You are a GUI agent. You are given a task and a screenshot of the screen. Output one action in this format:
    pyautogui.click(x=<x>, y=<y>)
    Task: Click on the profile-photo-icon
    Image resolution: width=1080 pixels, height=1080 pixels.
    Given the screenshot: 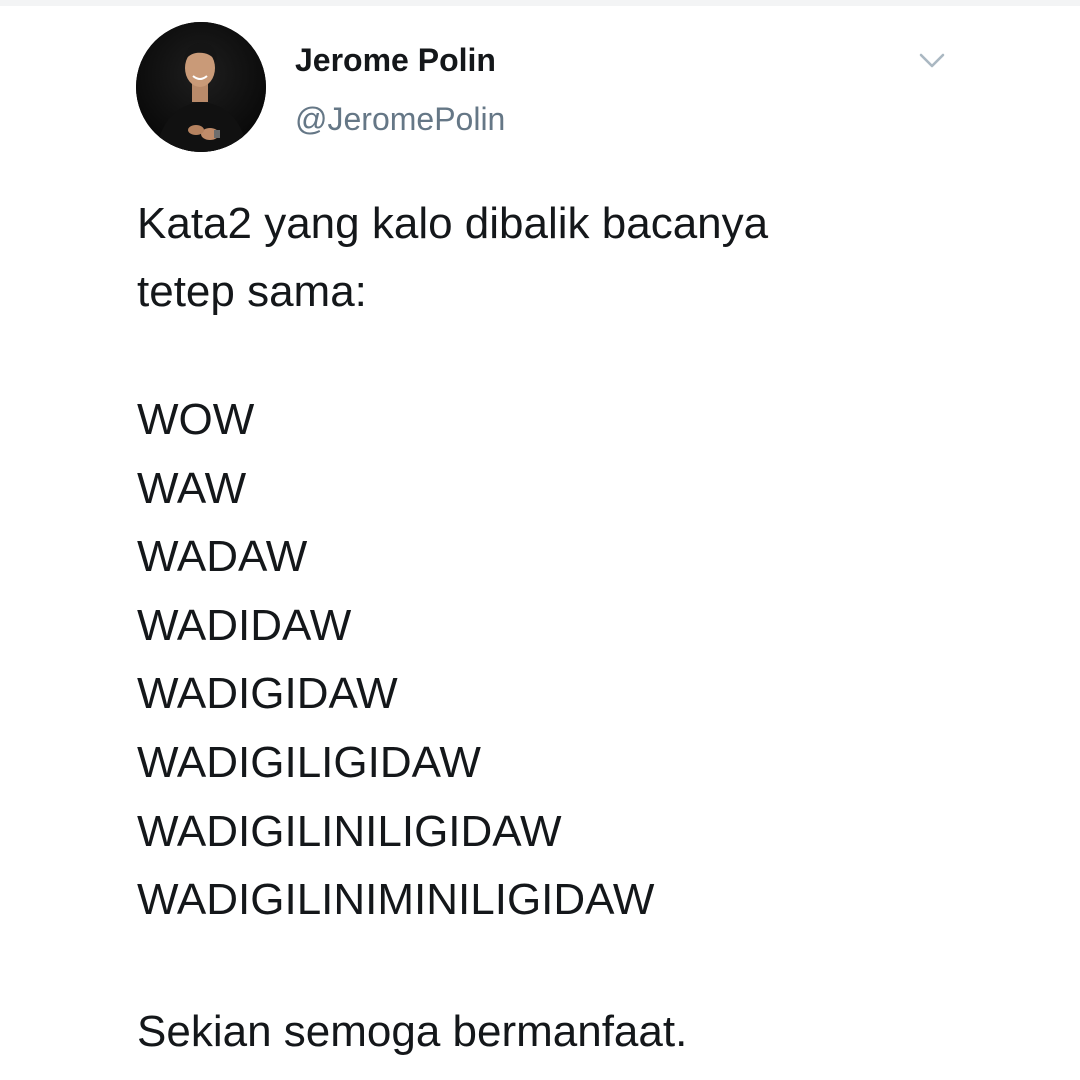 What is the action you would take?
    pyautogui.click(x=201, y=87)
    